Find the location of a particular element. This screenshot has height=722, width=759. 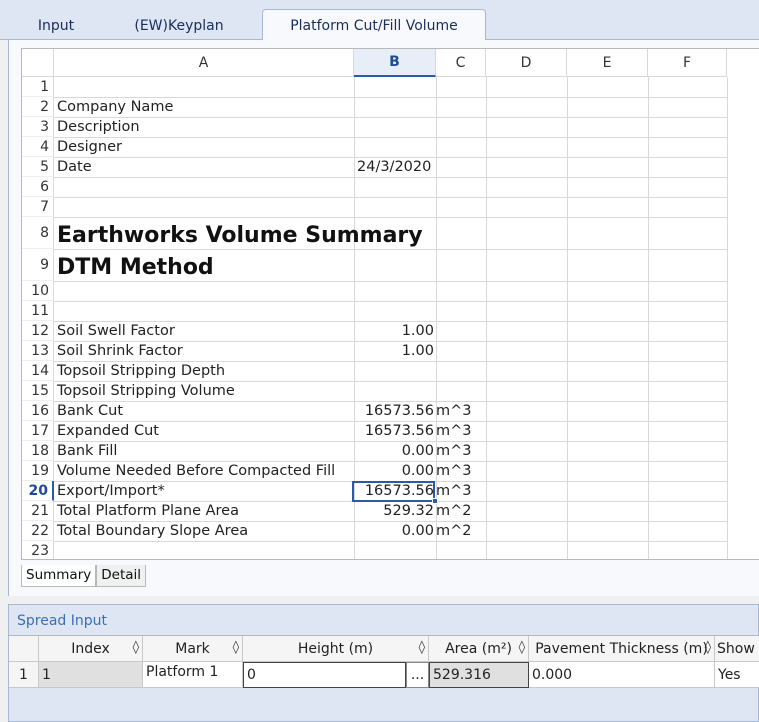

cell-c21: m^2 is located at coordinates (454, 511).